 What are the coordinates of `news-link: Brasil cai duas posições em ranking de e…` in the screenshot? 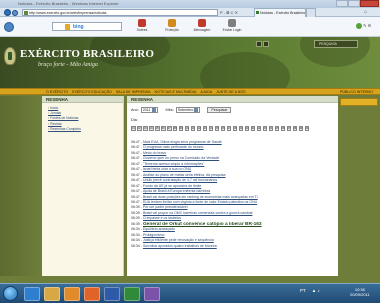 It's located at (200, 197).